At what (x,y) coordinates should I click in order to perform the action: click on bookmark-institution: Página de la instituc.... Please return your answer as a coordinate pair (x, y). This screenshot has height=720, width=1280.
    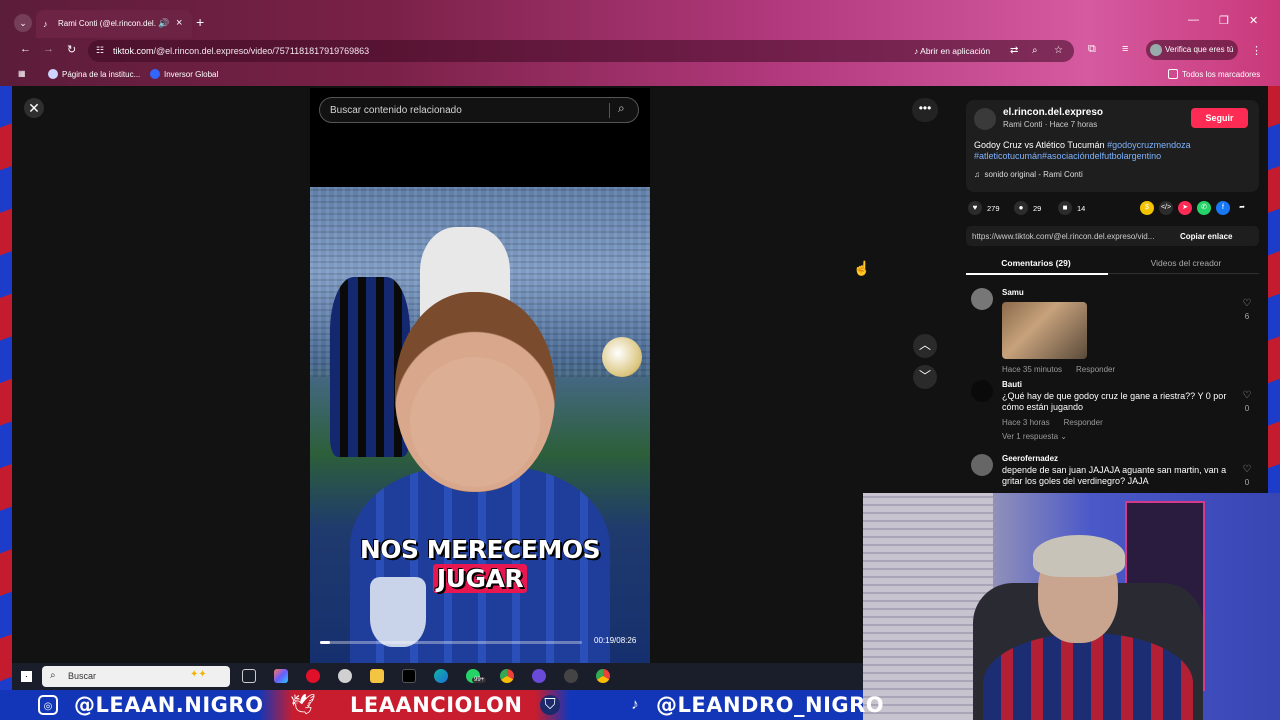
    Looking at the image, I should click on (94, 74).